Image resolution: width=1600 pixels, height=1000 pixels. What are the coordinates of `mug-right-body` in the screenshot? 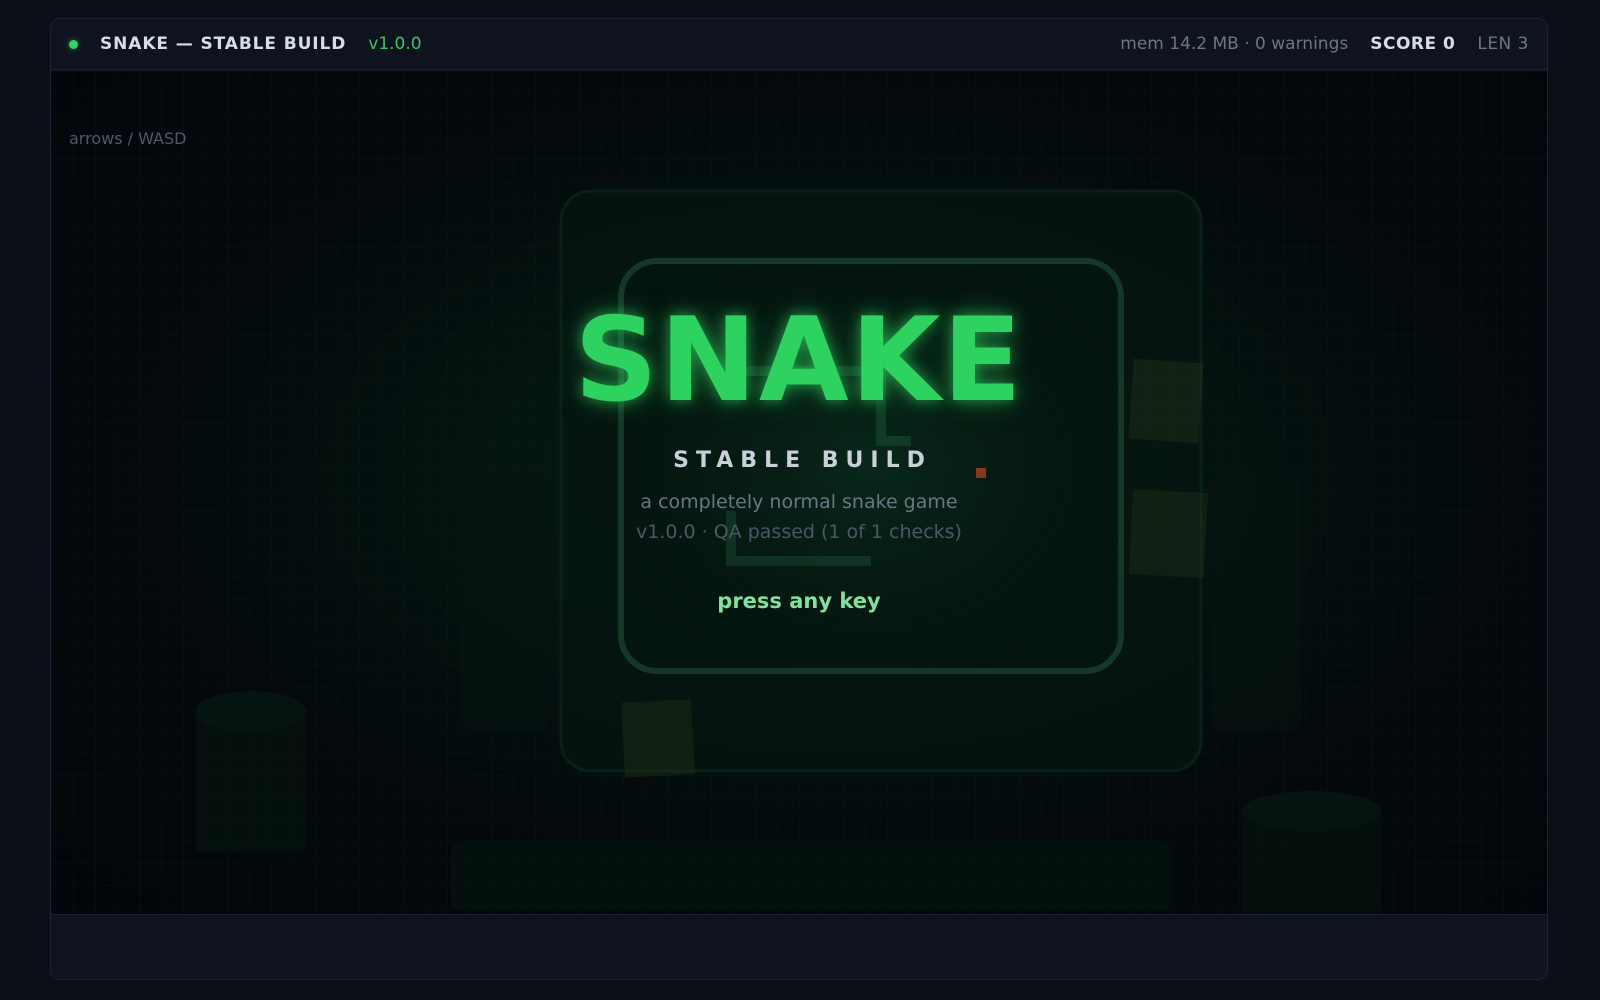 It's located at (1311, 863).